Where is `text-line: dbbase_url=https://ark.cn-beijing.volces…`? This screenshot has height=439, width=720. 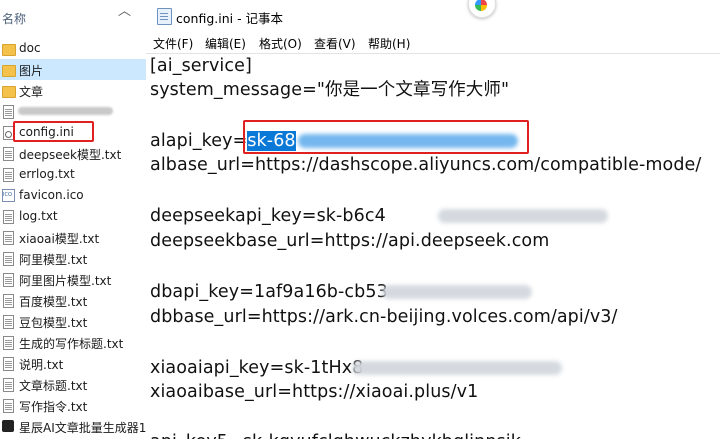 text-line: dbbase_url=https://ark.cn-beijing.volces… is located at coordinates (384, 317).